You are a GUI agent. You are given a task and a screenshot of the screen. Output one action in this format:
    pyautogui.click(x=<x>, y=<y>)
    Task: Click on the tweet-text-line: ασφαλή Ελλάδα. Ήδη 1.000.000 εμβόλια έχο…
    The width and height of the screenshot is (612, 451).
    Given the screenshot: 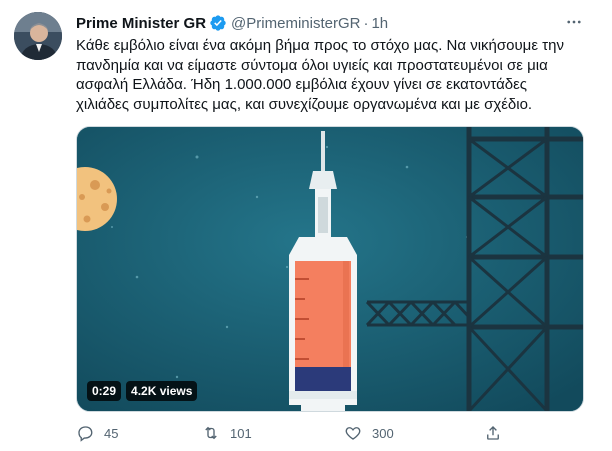 What is the action you would take?
    pyautogui.click(x=302, y=84)
    